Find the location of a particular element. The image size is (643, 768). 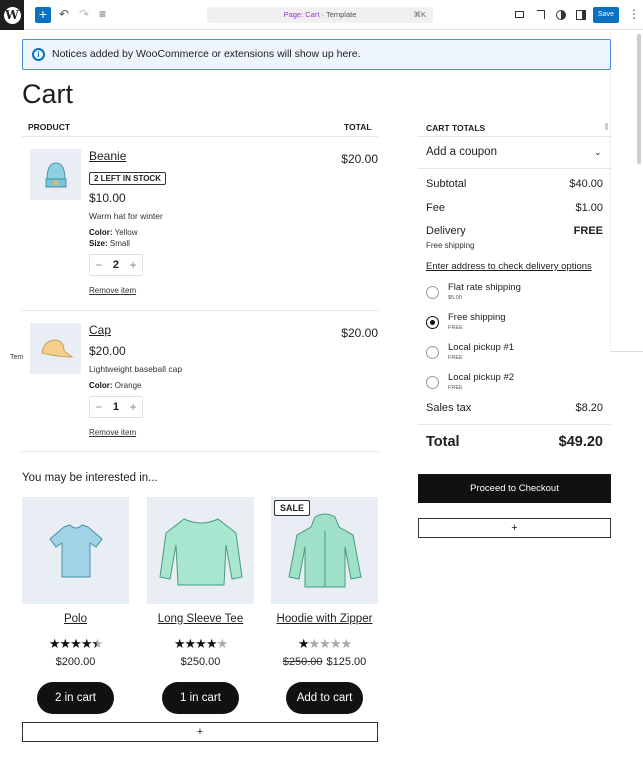

variation-size: Size: Small is located at coordinates (109, 243).